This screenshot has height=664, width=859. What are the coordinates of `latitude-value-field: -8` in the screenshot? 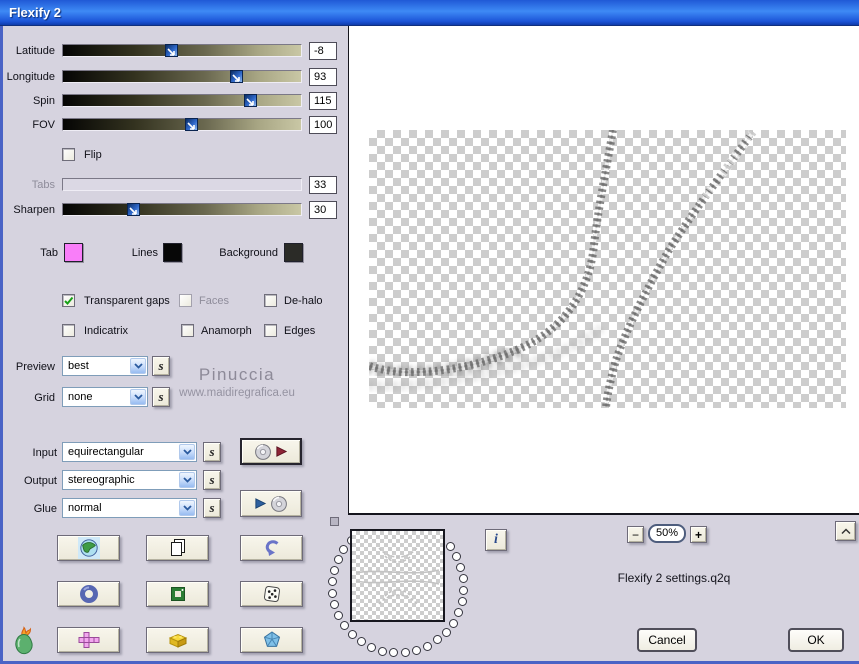 It's located at (323, 51).